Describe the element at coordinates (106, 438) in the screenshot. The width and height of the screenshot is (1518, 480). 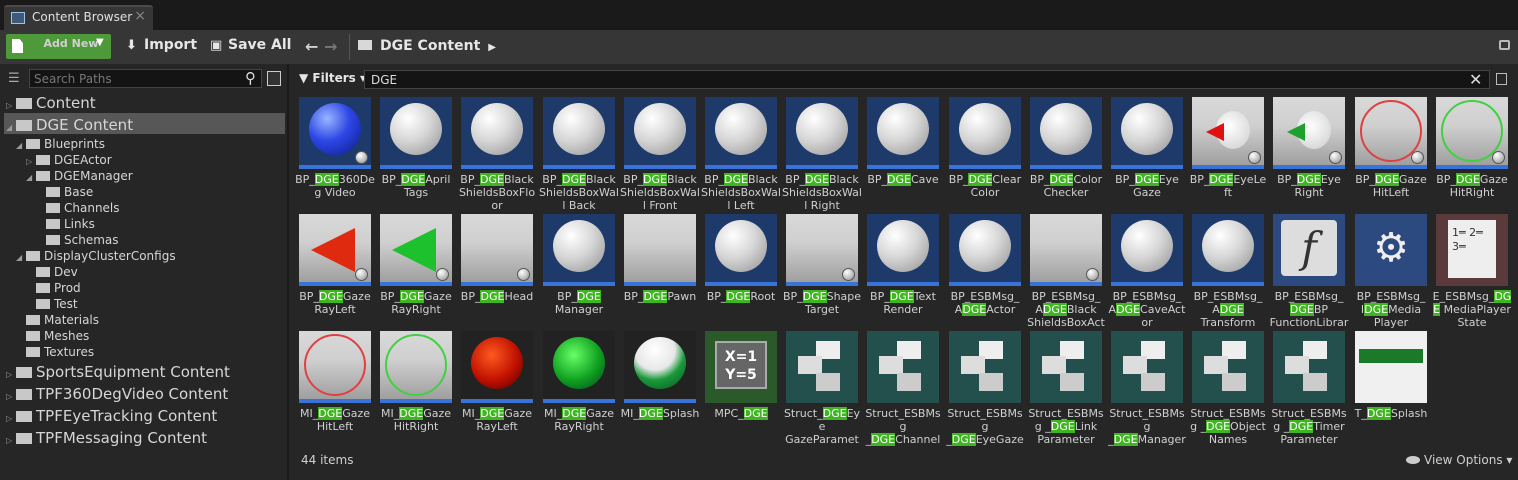
I see `tree-item: ▷ TPFMessaging Content` at that location.